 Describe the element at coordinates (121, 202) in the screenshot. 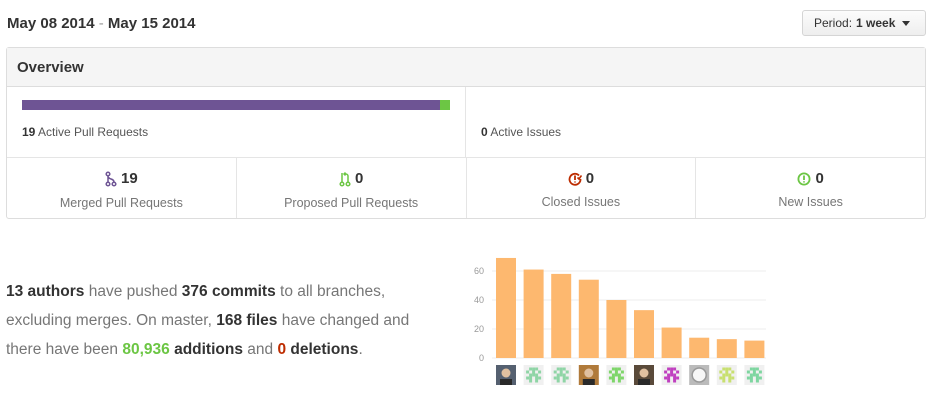

I see `merged-pull-requests-label: Merged Pull Requests` at that location.